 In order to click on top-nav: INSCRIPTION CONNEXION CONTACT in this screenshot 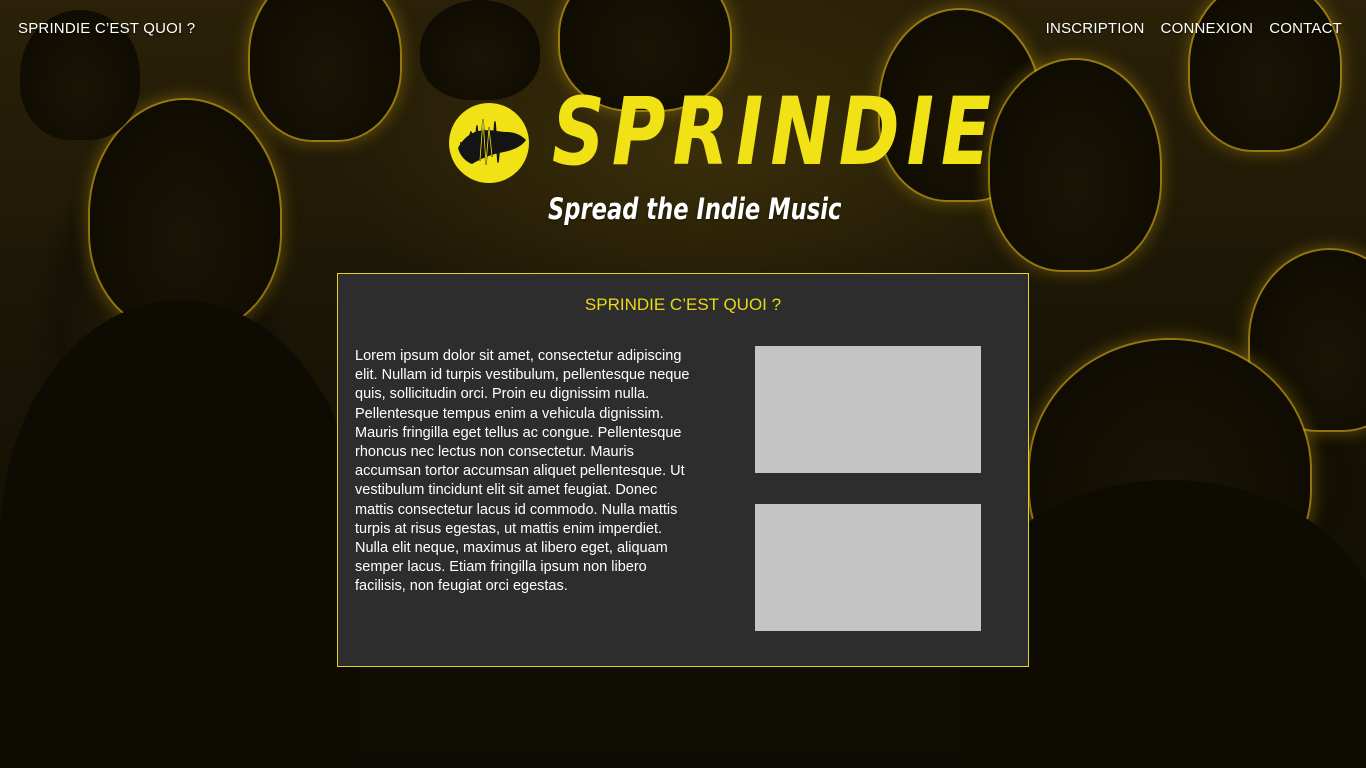, I will do `click(1194, 28)`.